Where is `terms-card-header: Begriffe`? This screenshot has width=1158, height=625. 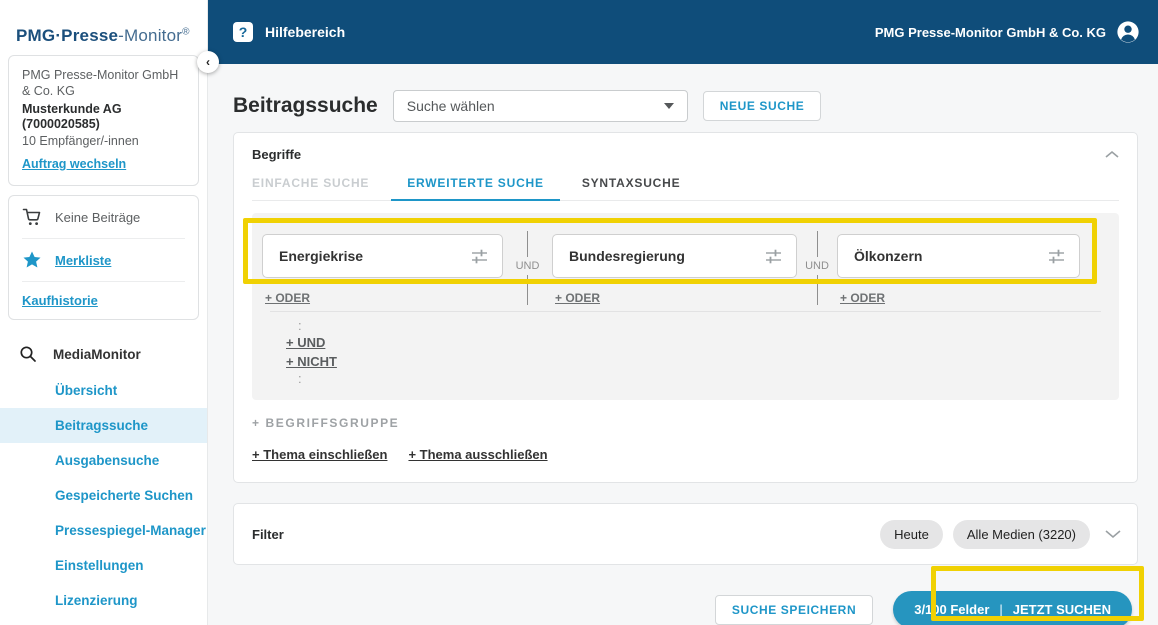
terms-card-header: Begriffe is located at coordinates (685, 154).